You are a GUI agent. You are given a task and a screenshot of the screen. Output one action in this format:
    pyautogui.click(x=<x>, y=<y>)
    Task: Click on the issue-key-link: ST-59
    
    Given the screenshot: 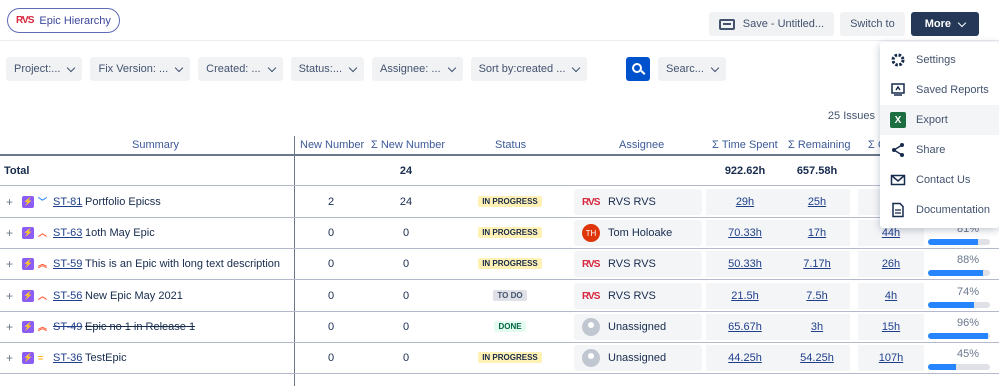 What is the action you would take?
    pyautogui.click(x=67, y=263)
    